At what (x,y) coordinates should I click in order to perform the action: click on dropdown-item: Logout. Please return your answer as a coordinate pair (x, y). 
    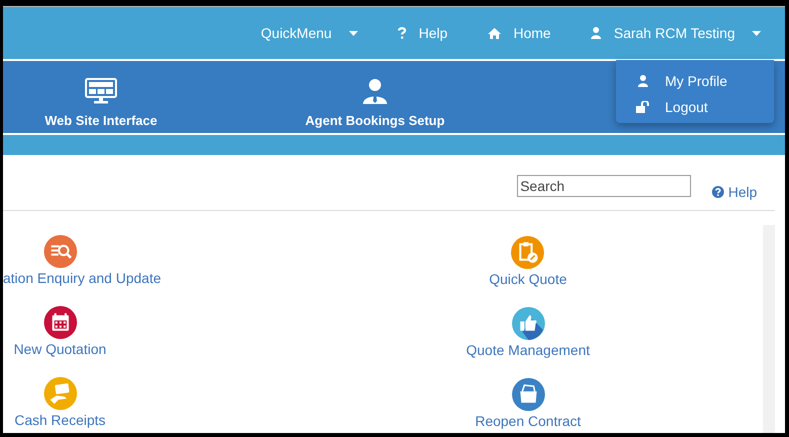
    Looking at the image, I should click on (695, 107).